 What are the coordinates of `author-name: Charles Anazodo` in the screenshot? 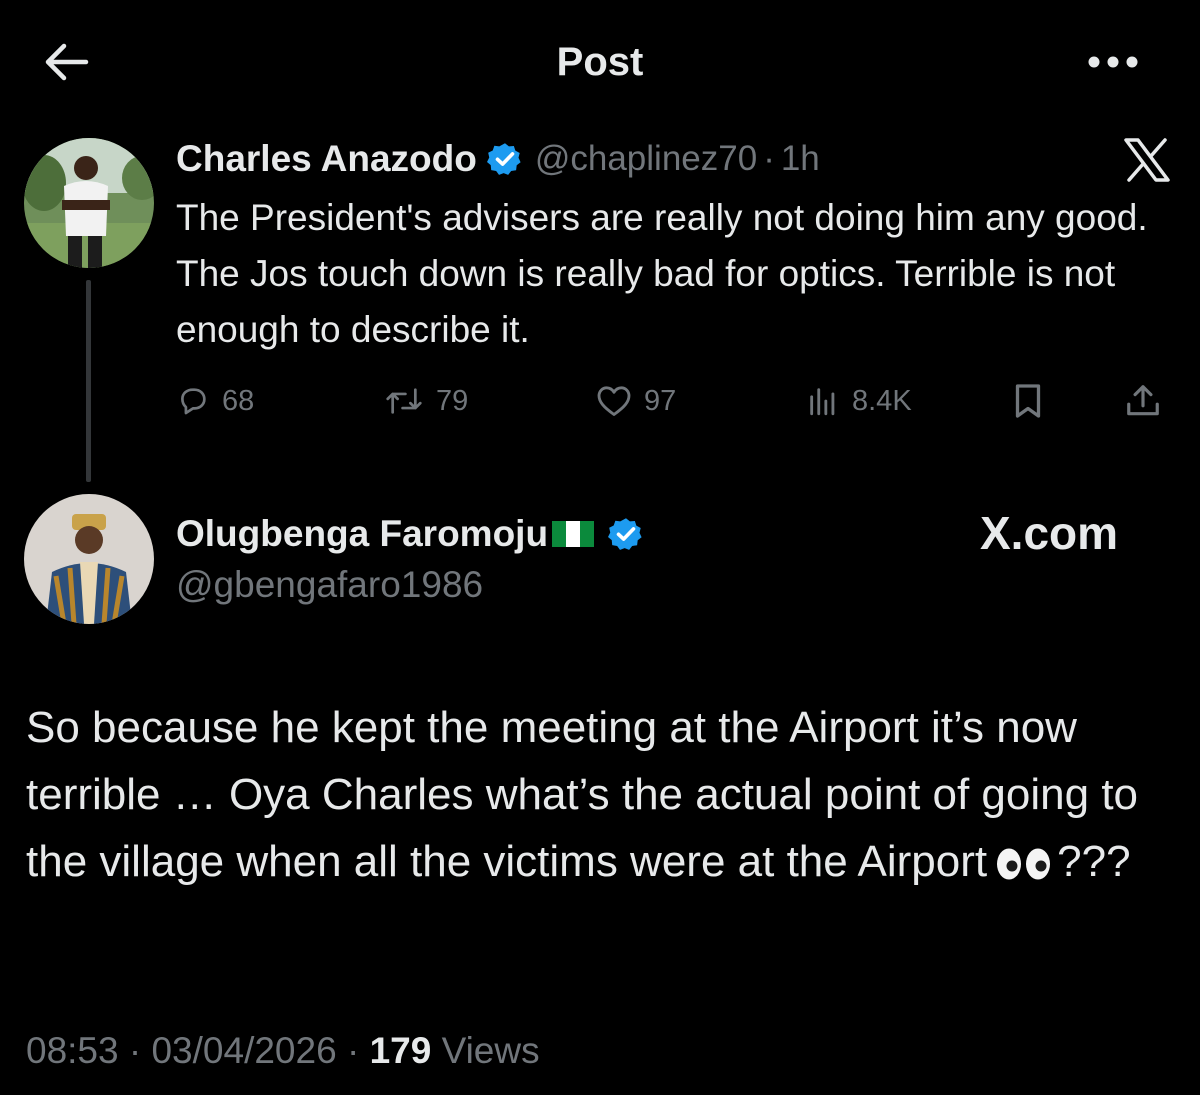 It's located at (326, 159).